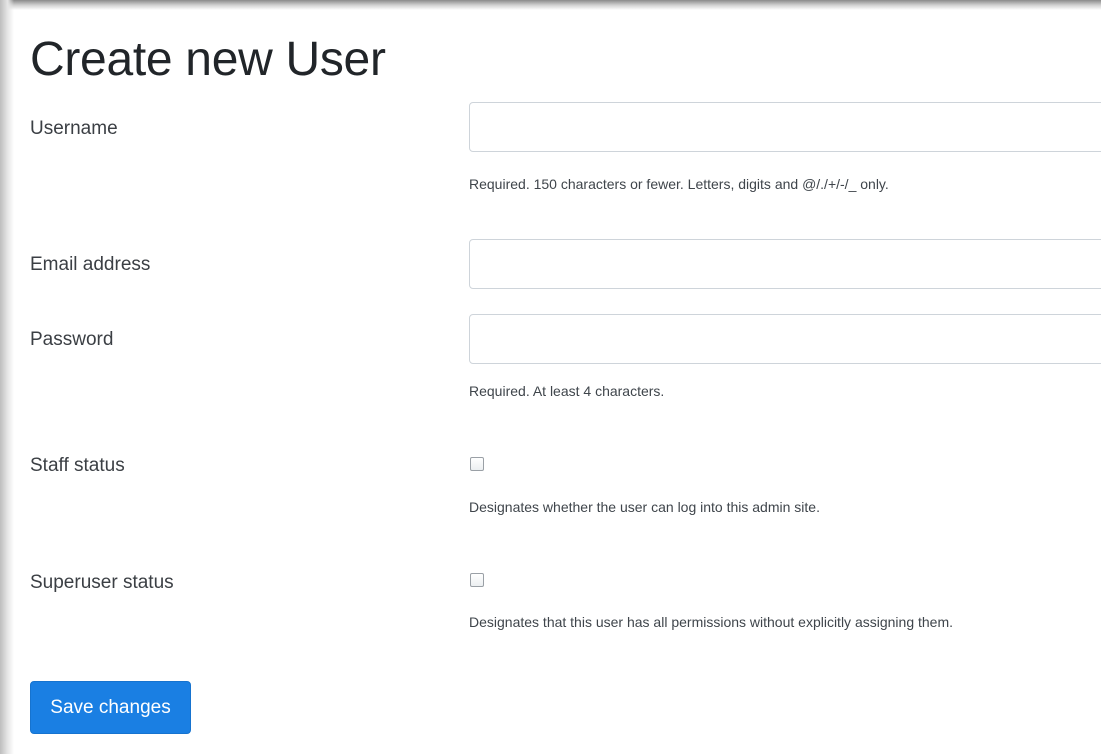 Image resolution: width=1101 pixels, height=754 pixels. Describe the element at coordinates (102, 582) in the screenshot. I see `superuser-status-label: Superuser status` at that location.